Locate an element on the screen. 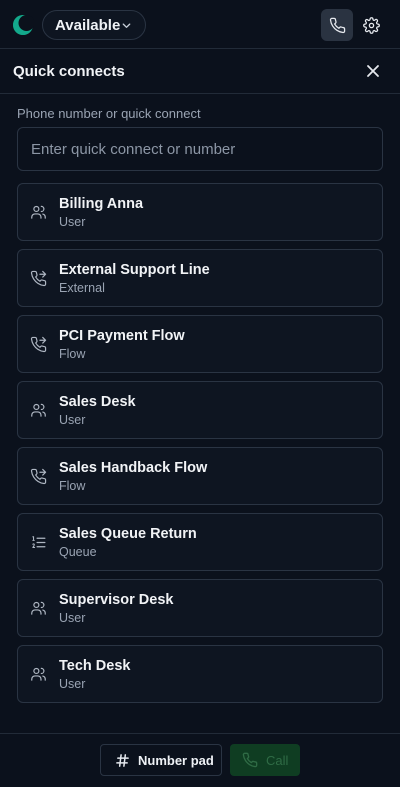 Image resolution: width=400 pixels, height=787 pixels. number-pad-button: Number pad is located at coordinates (161, 760).